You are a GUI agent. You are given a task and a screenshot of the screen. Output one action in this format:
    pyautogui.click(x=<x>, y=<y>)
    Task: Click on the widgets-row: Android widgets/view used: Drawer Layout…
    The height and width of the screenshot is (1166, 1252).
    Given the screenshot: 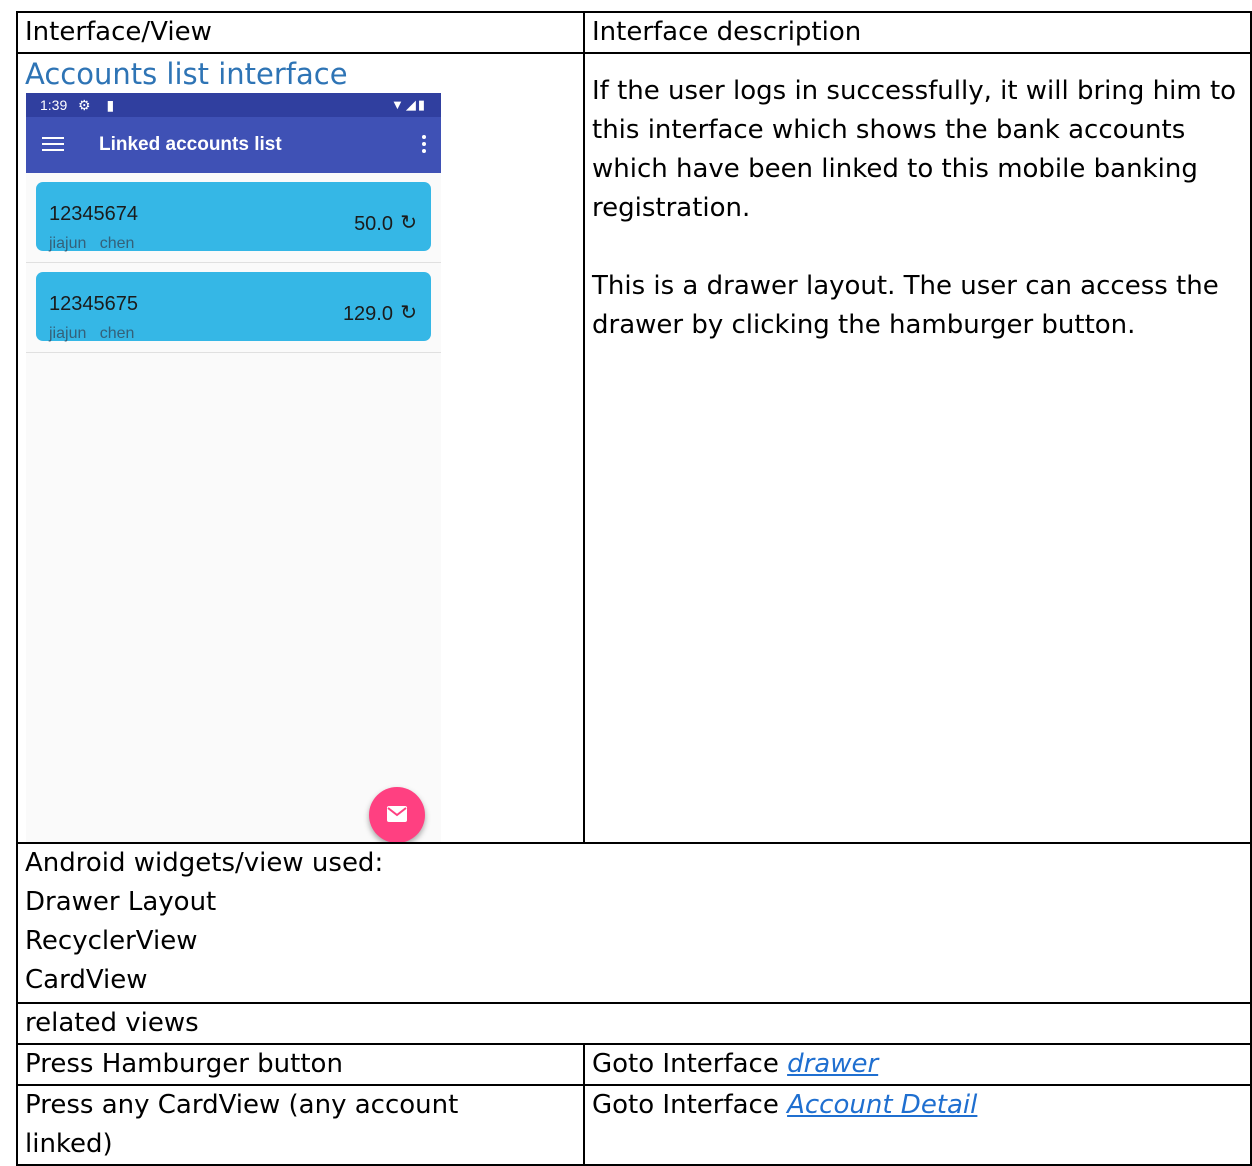 What is the action you would take?
    pyautogui.click(x=634, y=923)
    